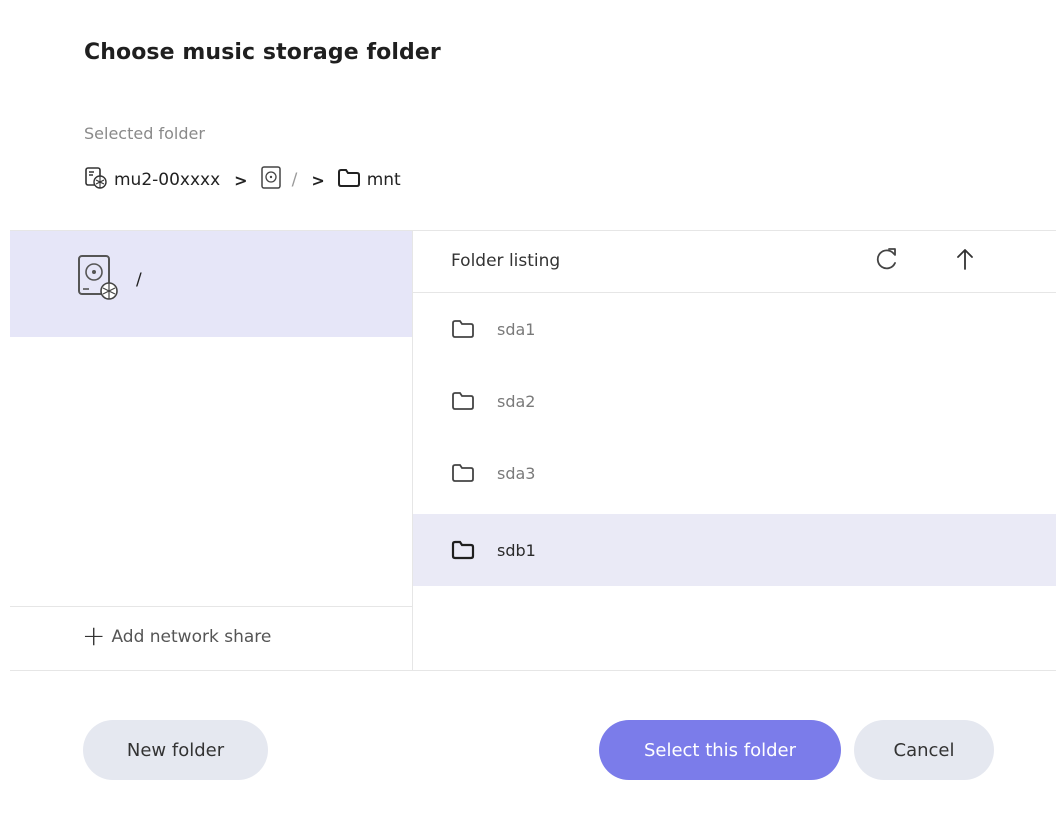 Image resolution: width=1056 pixels, height=827 pixels. I want to click on breadcrumb-label-root: /, so click(294, 180).